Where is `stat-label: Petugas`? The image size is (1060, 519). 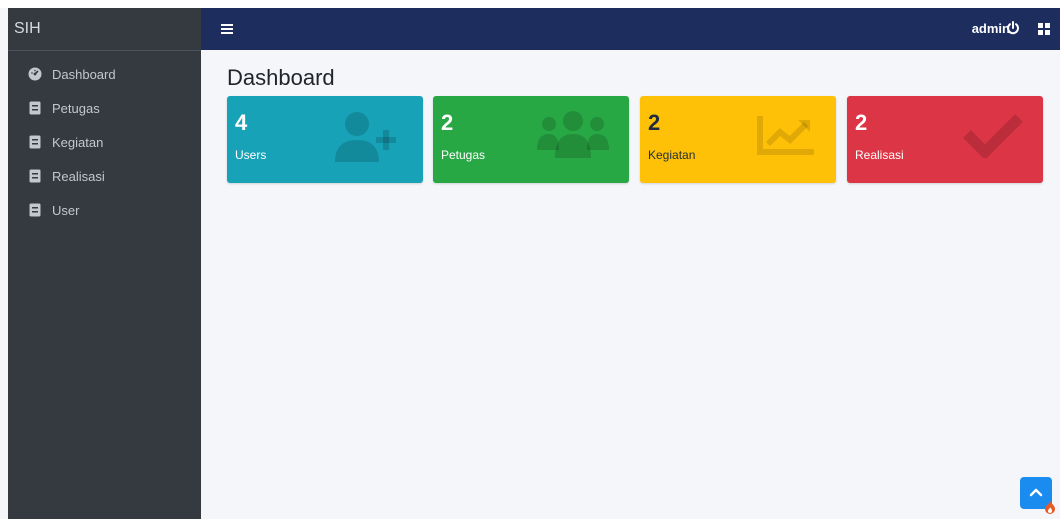 stat-label: Petugas is located at coordinates (463, 155).